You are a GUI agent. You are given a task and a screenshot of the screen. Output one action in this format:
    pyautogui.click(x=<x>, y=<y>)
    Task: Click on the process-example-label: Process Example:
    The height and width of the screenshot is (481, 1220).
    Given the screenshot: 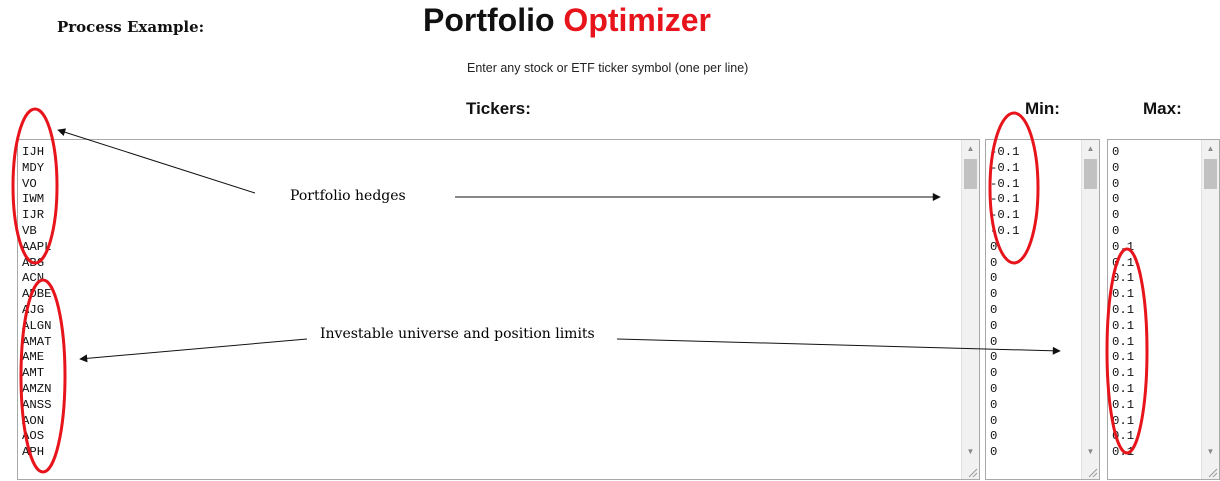 What is the action you would take?
    pyautogui.click(x=131, y=27)
    